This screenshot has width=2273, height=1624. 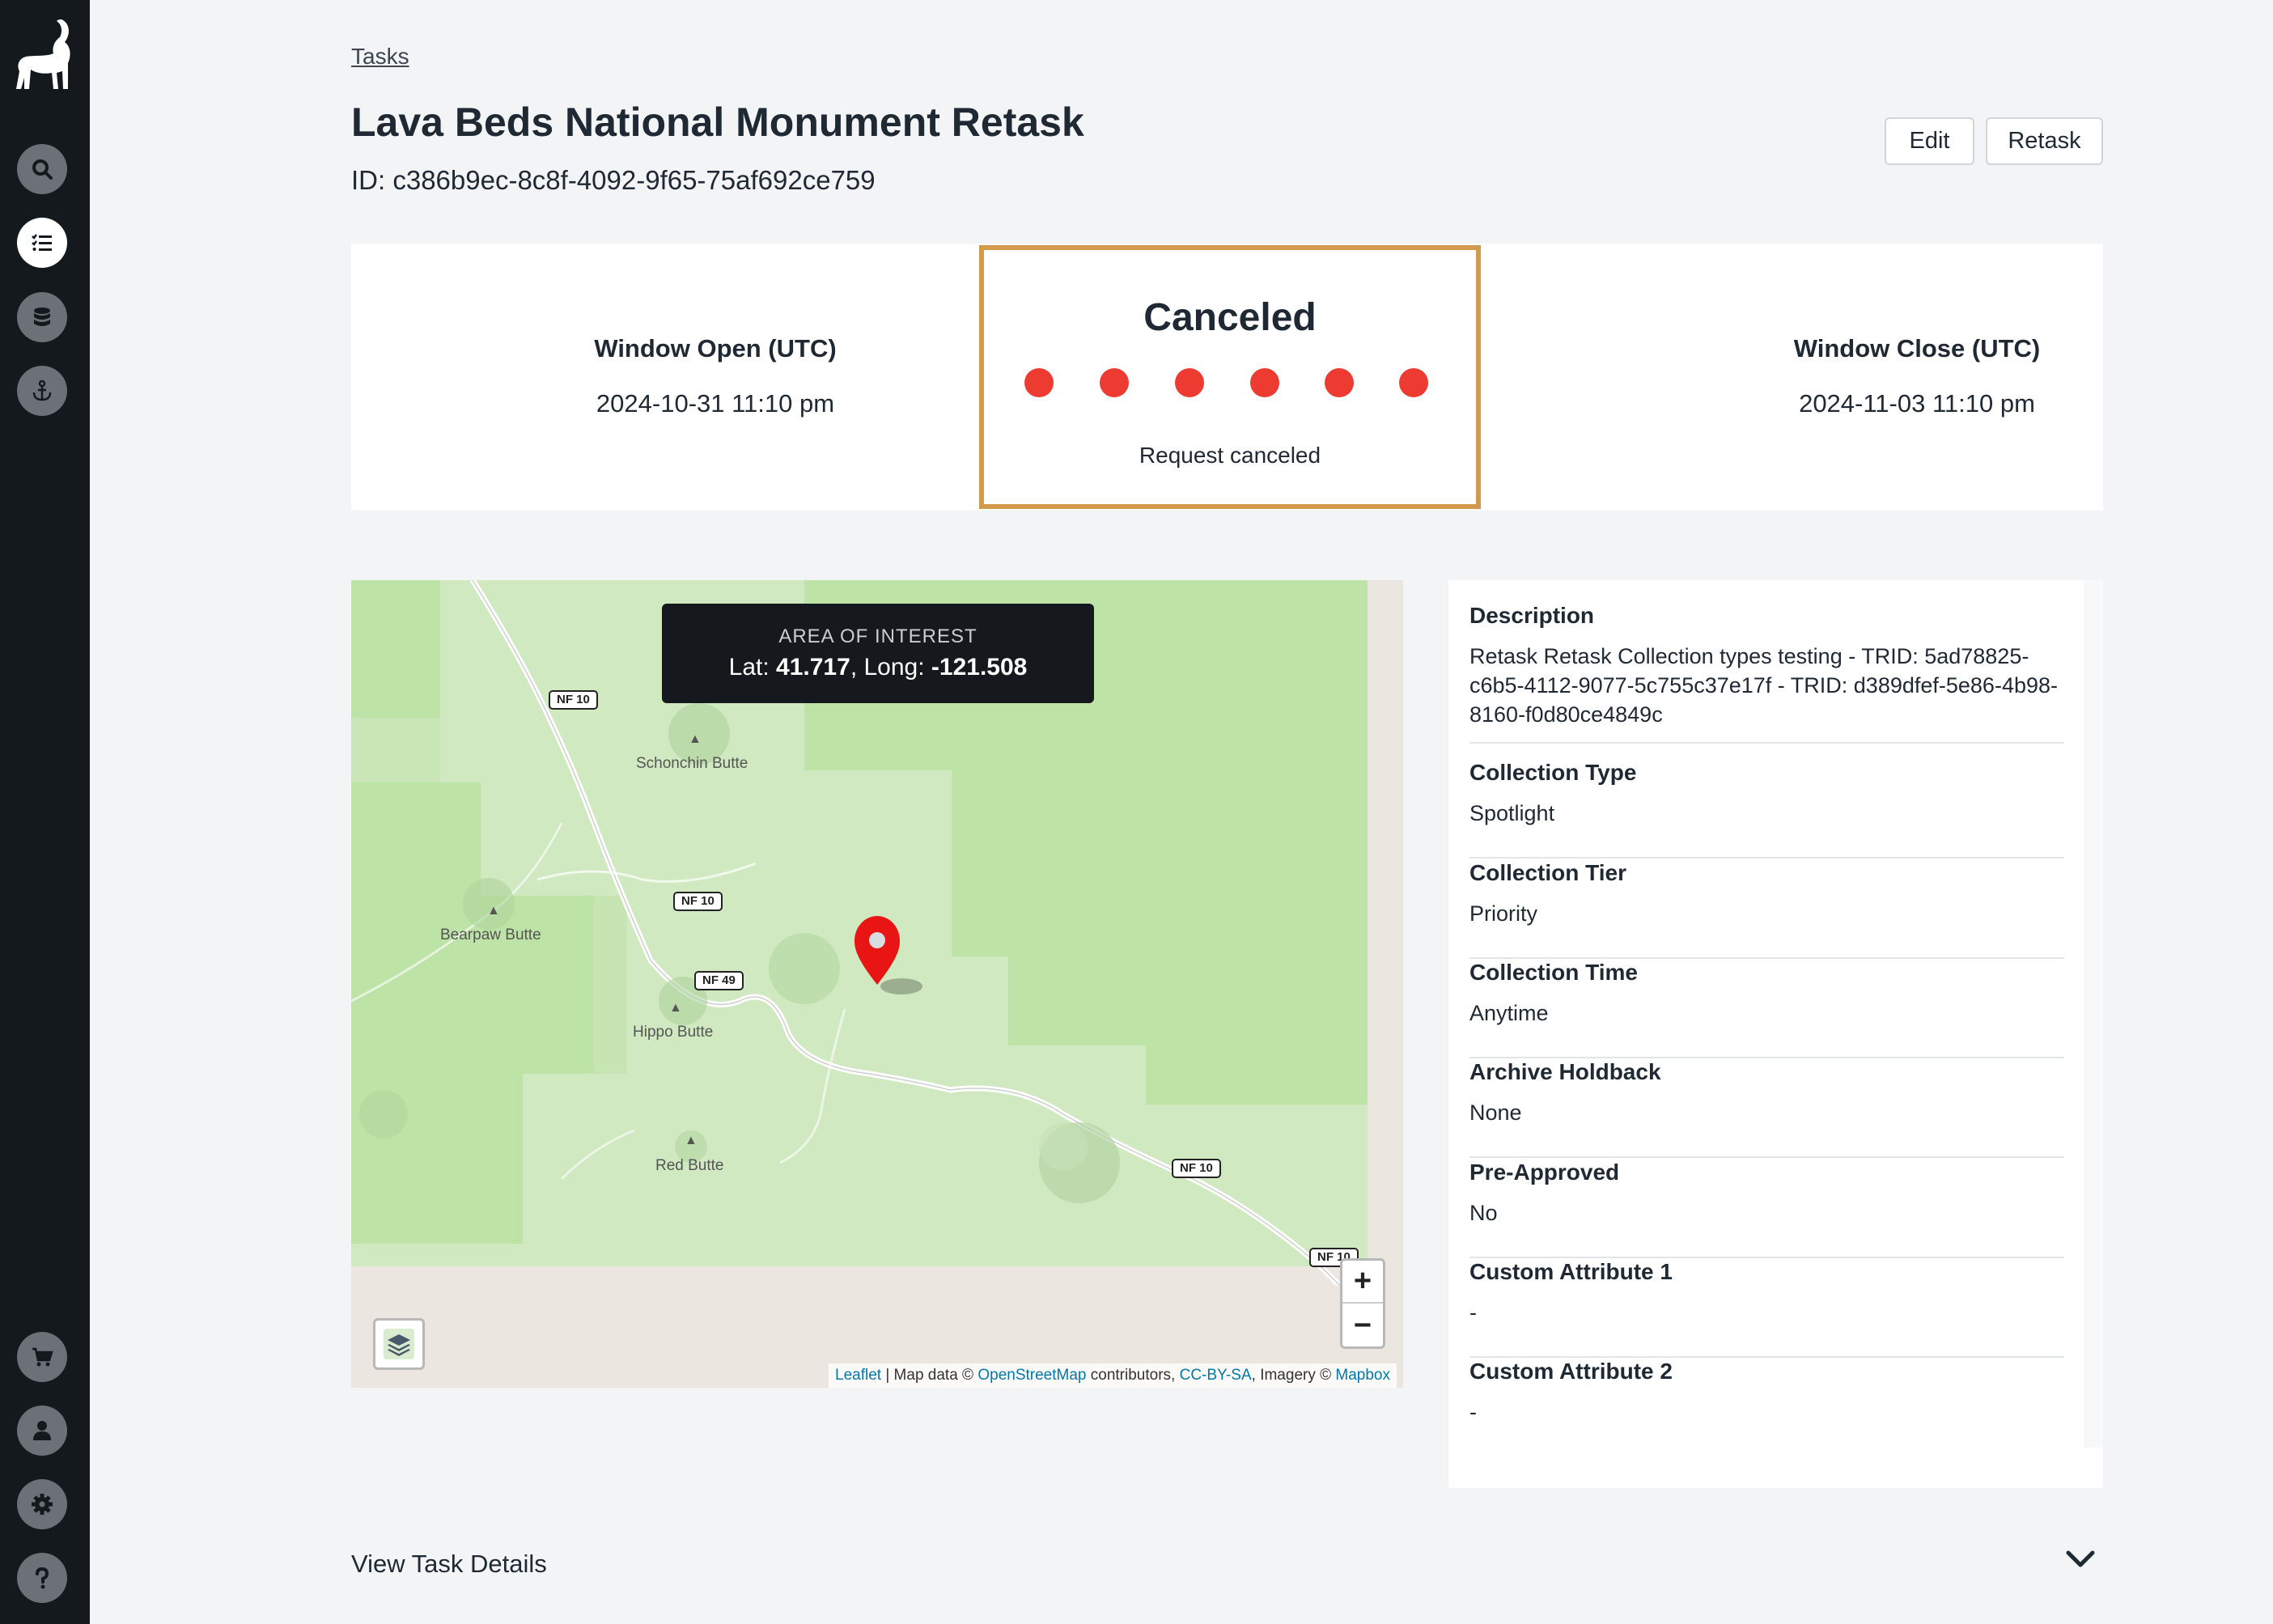 I want to click on aoi-lat: 41.717, so click(x=813, y=667).